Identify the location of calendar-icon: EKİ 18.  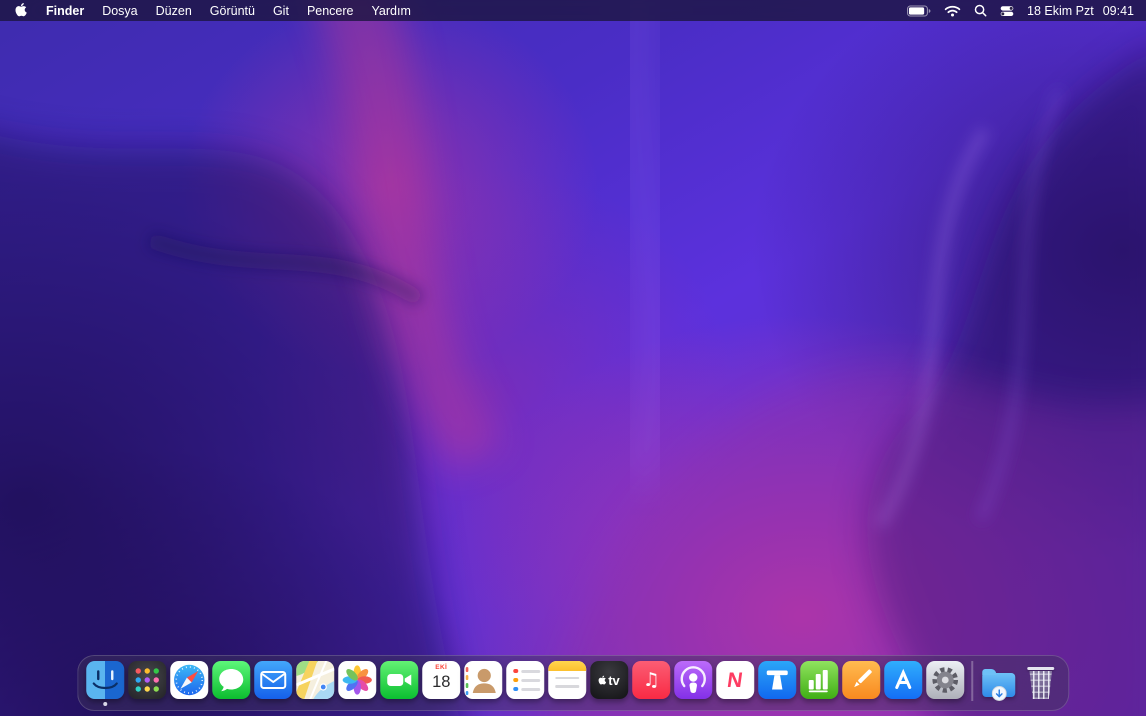
(441, 680).